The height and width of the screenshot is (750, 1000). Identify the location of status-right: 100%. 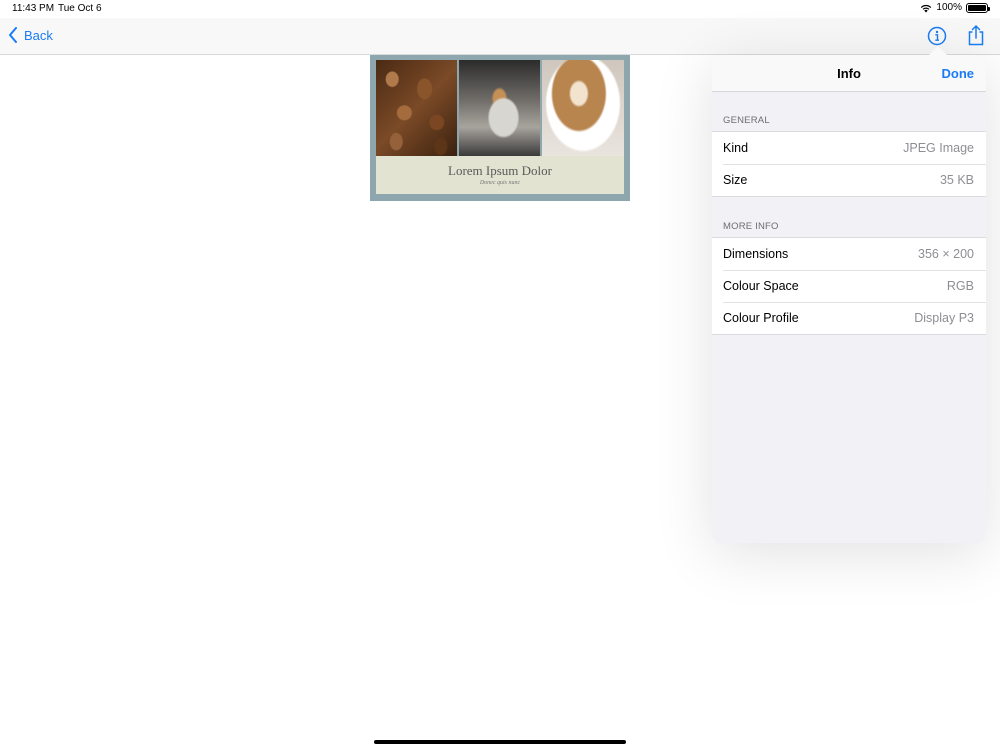
(955, 7).